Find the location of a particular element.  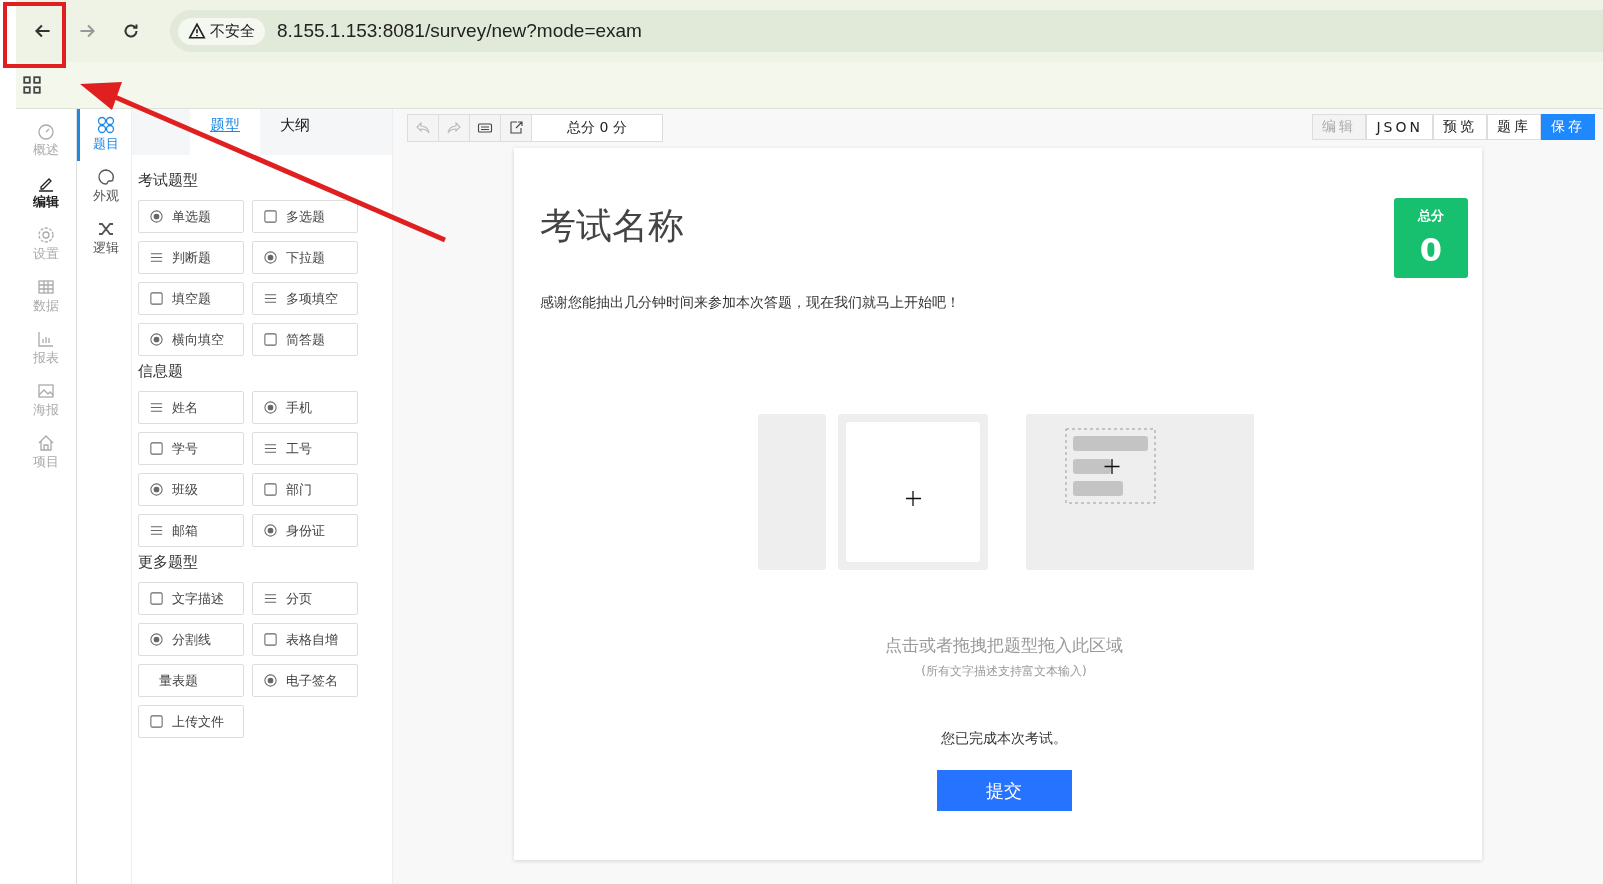

submit-button: 提交 is located at coordinates (1004, 790).